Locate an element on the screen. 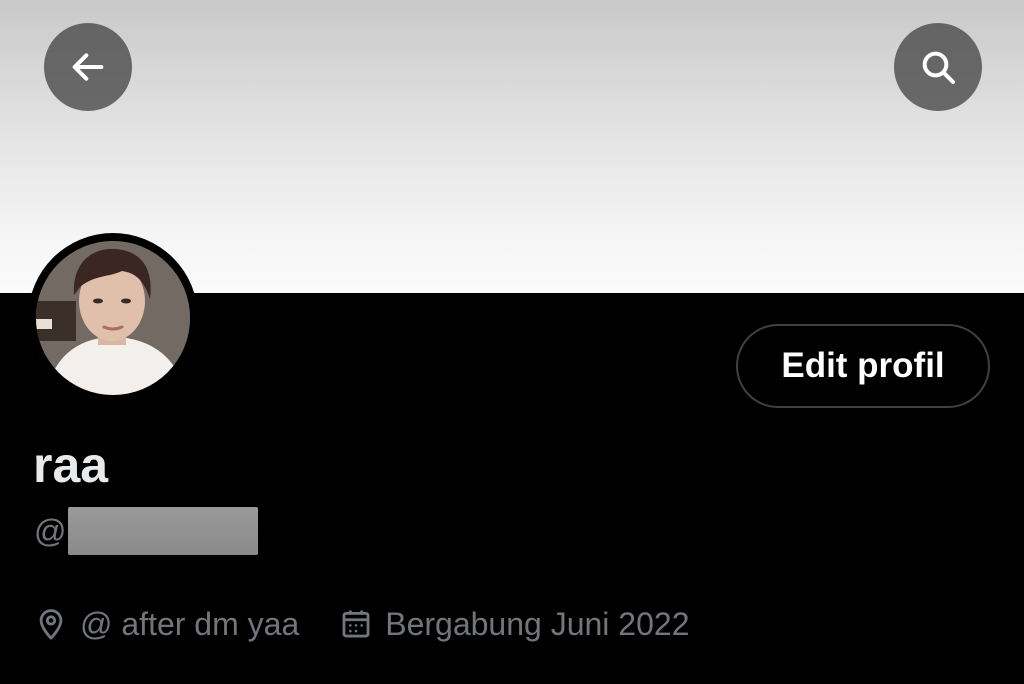 This screenshot has height=684, width=1024. calendar-icon is located at coordinates (356, 624).